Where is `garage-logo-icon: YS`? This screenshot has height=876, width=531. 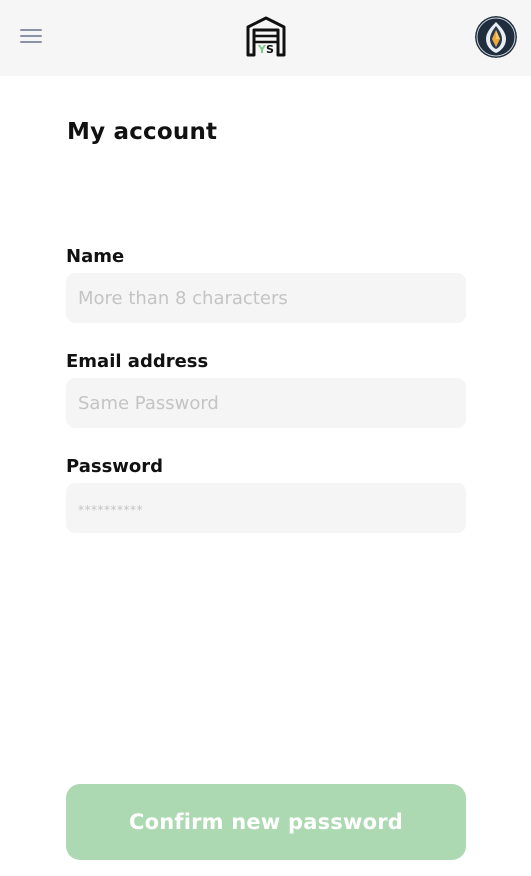
garage-logo-icon: YS is located at coordinates (266, 36).